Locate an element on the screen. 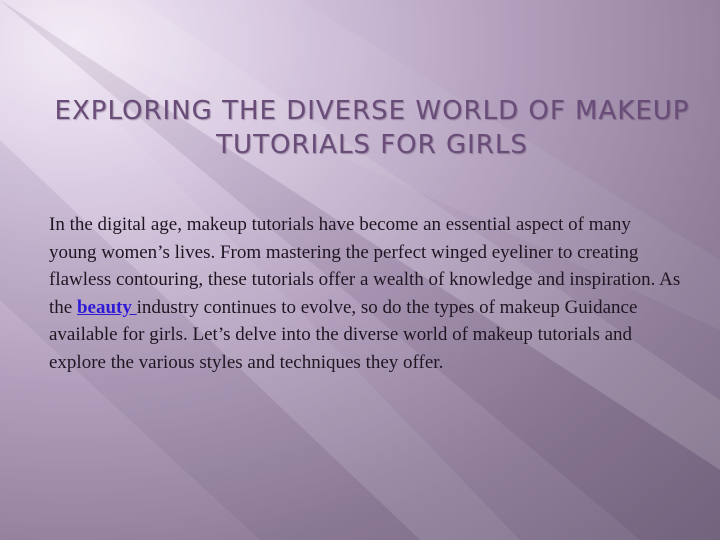  beauty-link: beauty is located at coordinates (107, 307).